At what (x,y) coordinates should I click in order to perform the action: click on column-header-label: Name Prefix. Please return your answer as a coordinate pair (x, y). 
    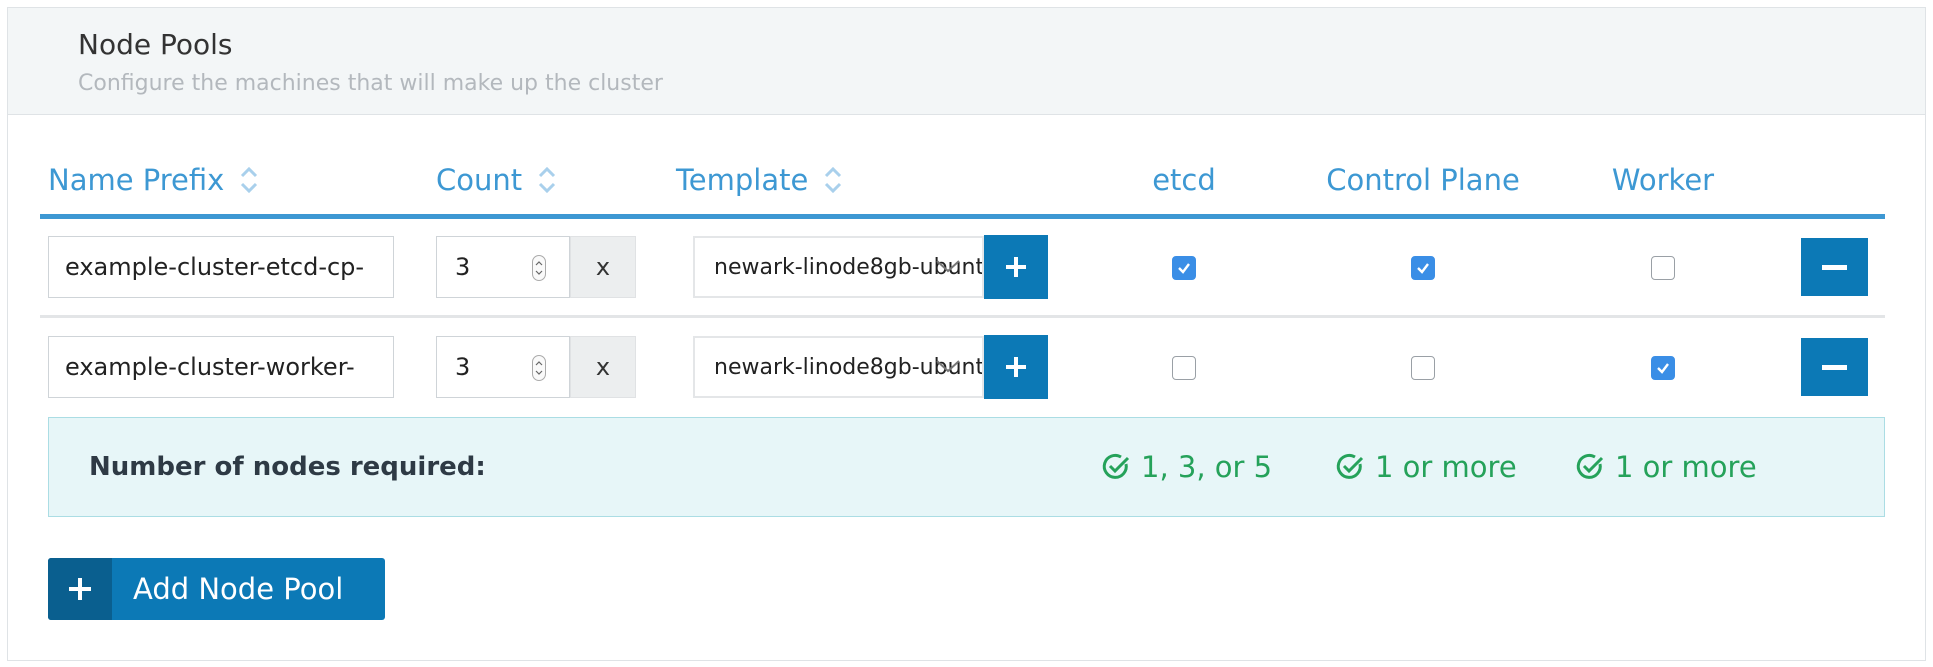
    Looking at the image, I should click on (136, 180).